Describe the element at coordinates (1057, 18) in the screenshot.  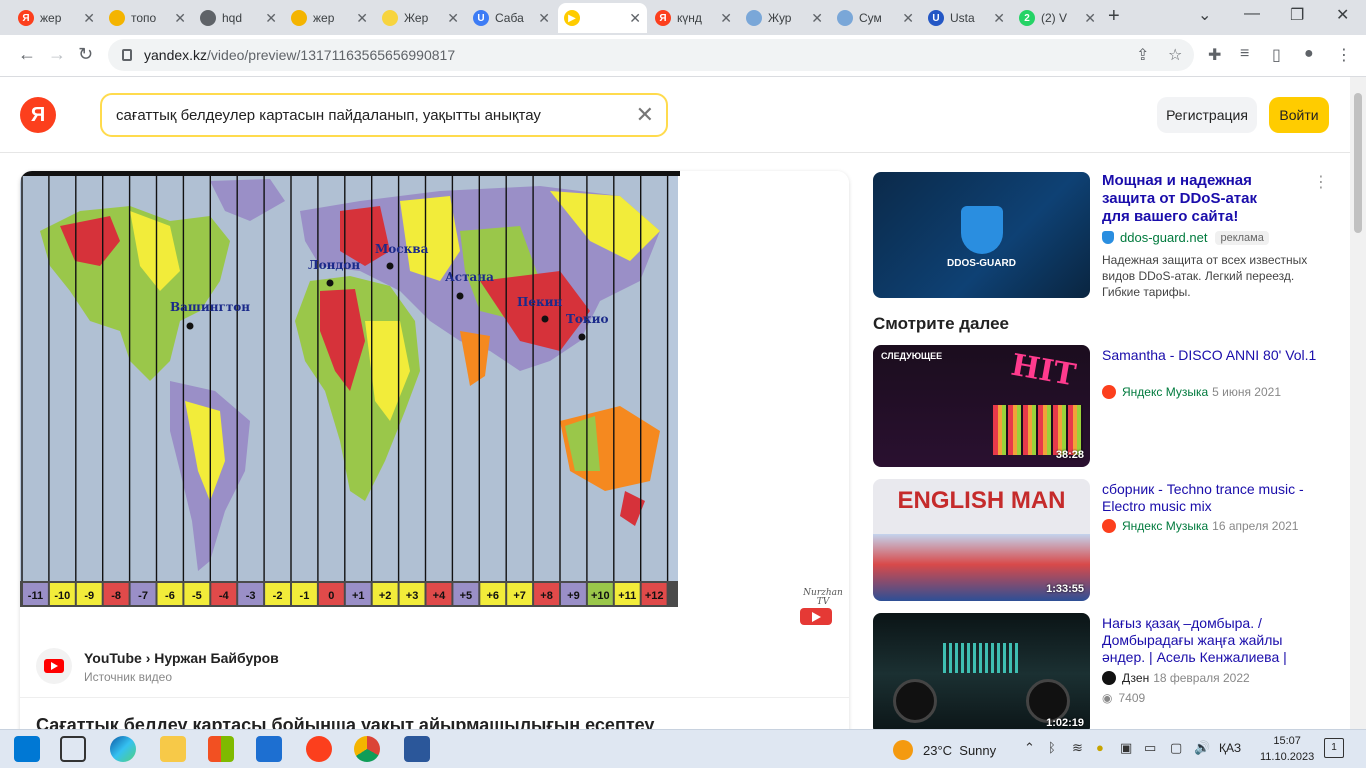
I see `tab-item: 2 (2) V ✕` at that location.